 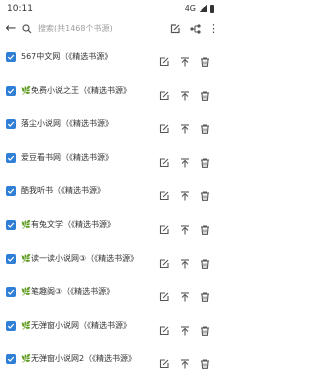 I want to click on signal-icon, so click(x=203, y=8).